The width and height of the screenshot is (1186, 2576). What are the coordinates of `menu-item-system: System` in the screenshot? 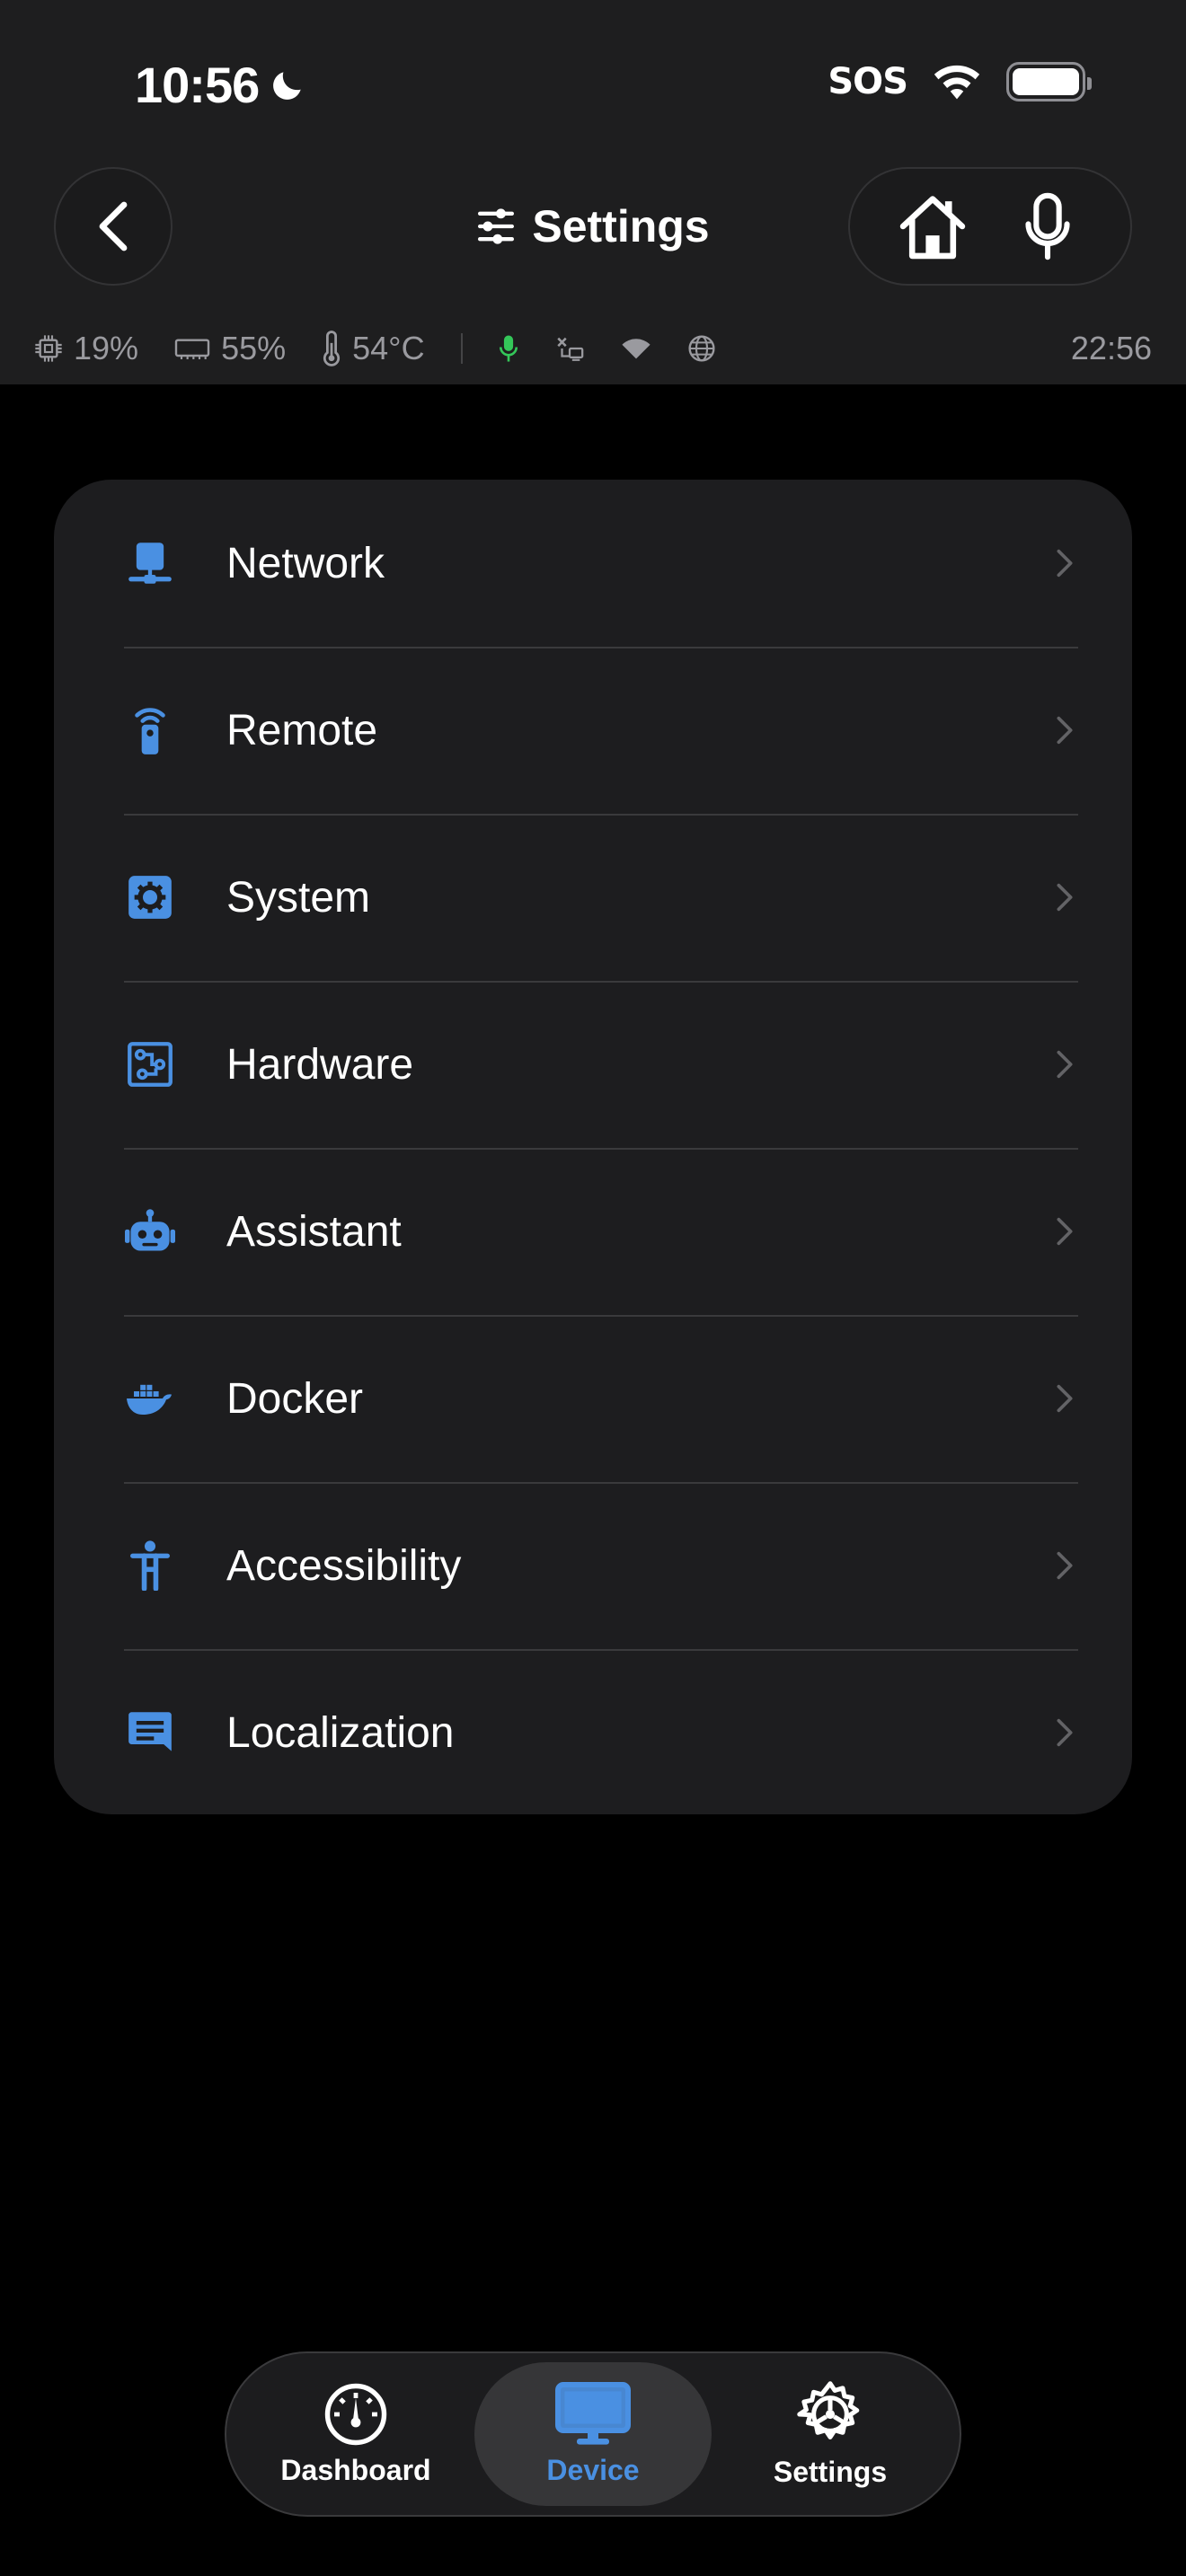 It's located at (601, 897).